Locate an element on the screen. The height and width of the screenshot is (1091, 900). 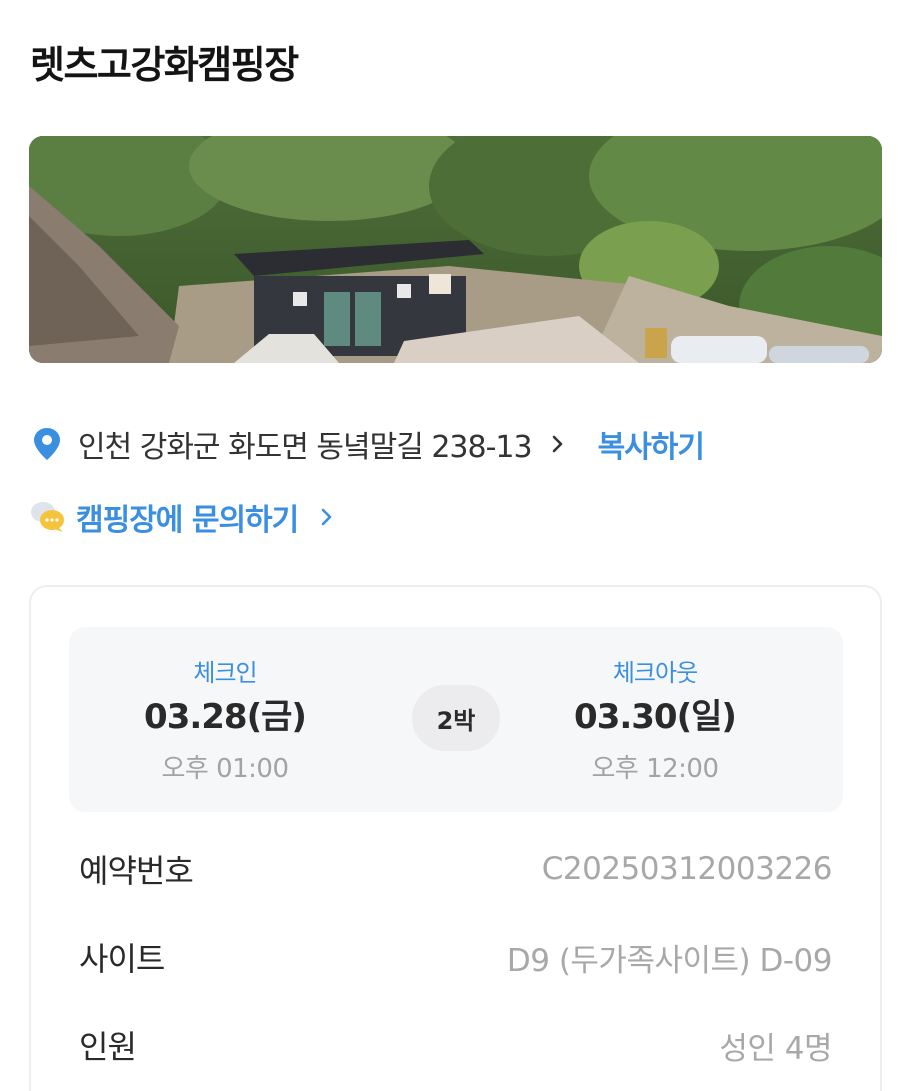
location-pin-icon is located at coordinates (47, 444).